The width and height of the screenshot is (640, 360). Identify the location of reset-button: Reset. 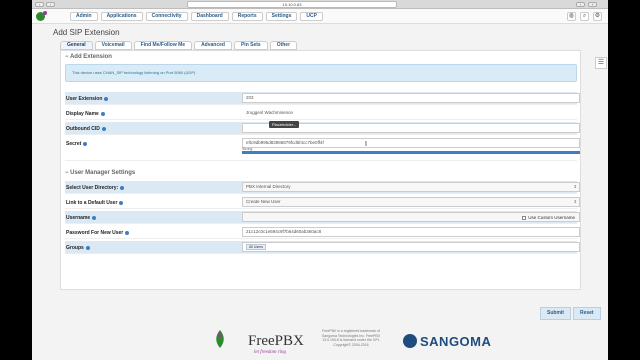
(586, 313).